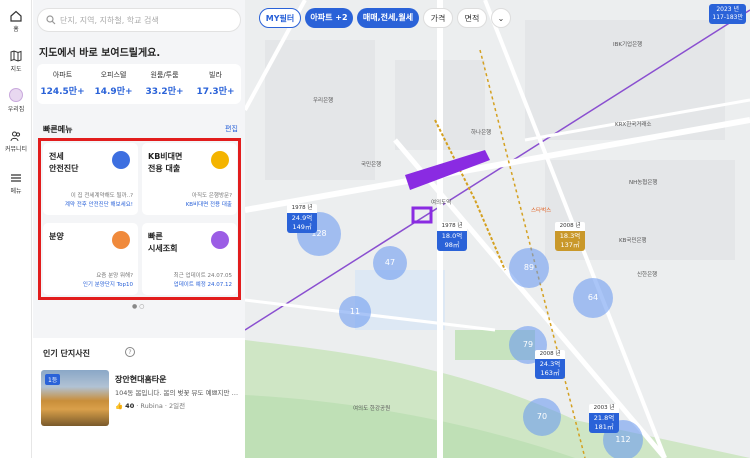  I want to click on price-pin: 2008 년 24.3억 163㎡, so click(550, 364).